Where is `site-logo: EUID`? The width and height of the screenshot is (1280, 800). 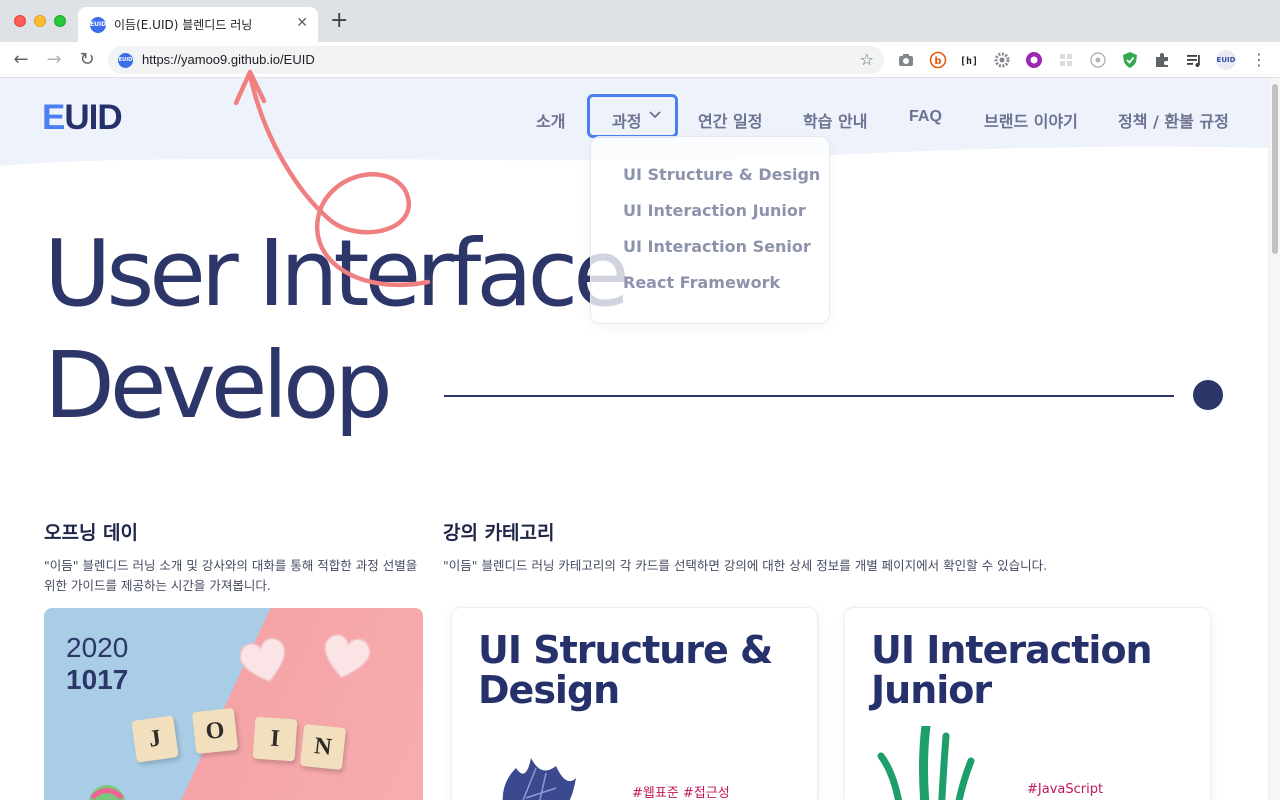 site-logo: EUID is located at coordinates (82, 118).